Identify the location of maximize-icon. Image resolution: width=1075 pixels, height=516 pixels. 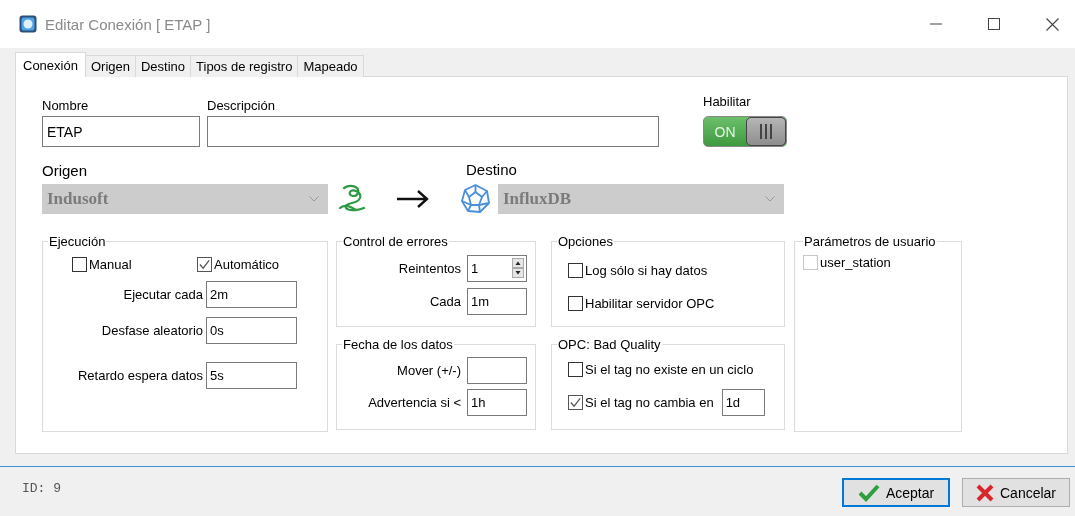
(994, 24).